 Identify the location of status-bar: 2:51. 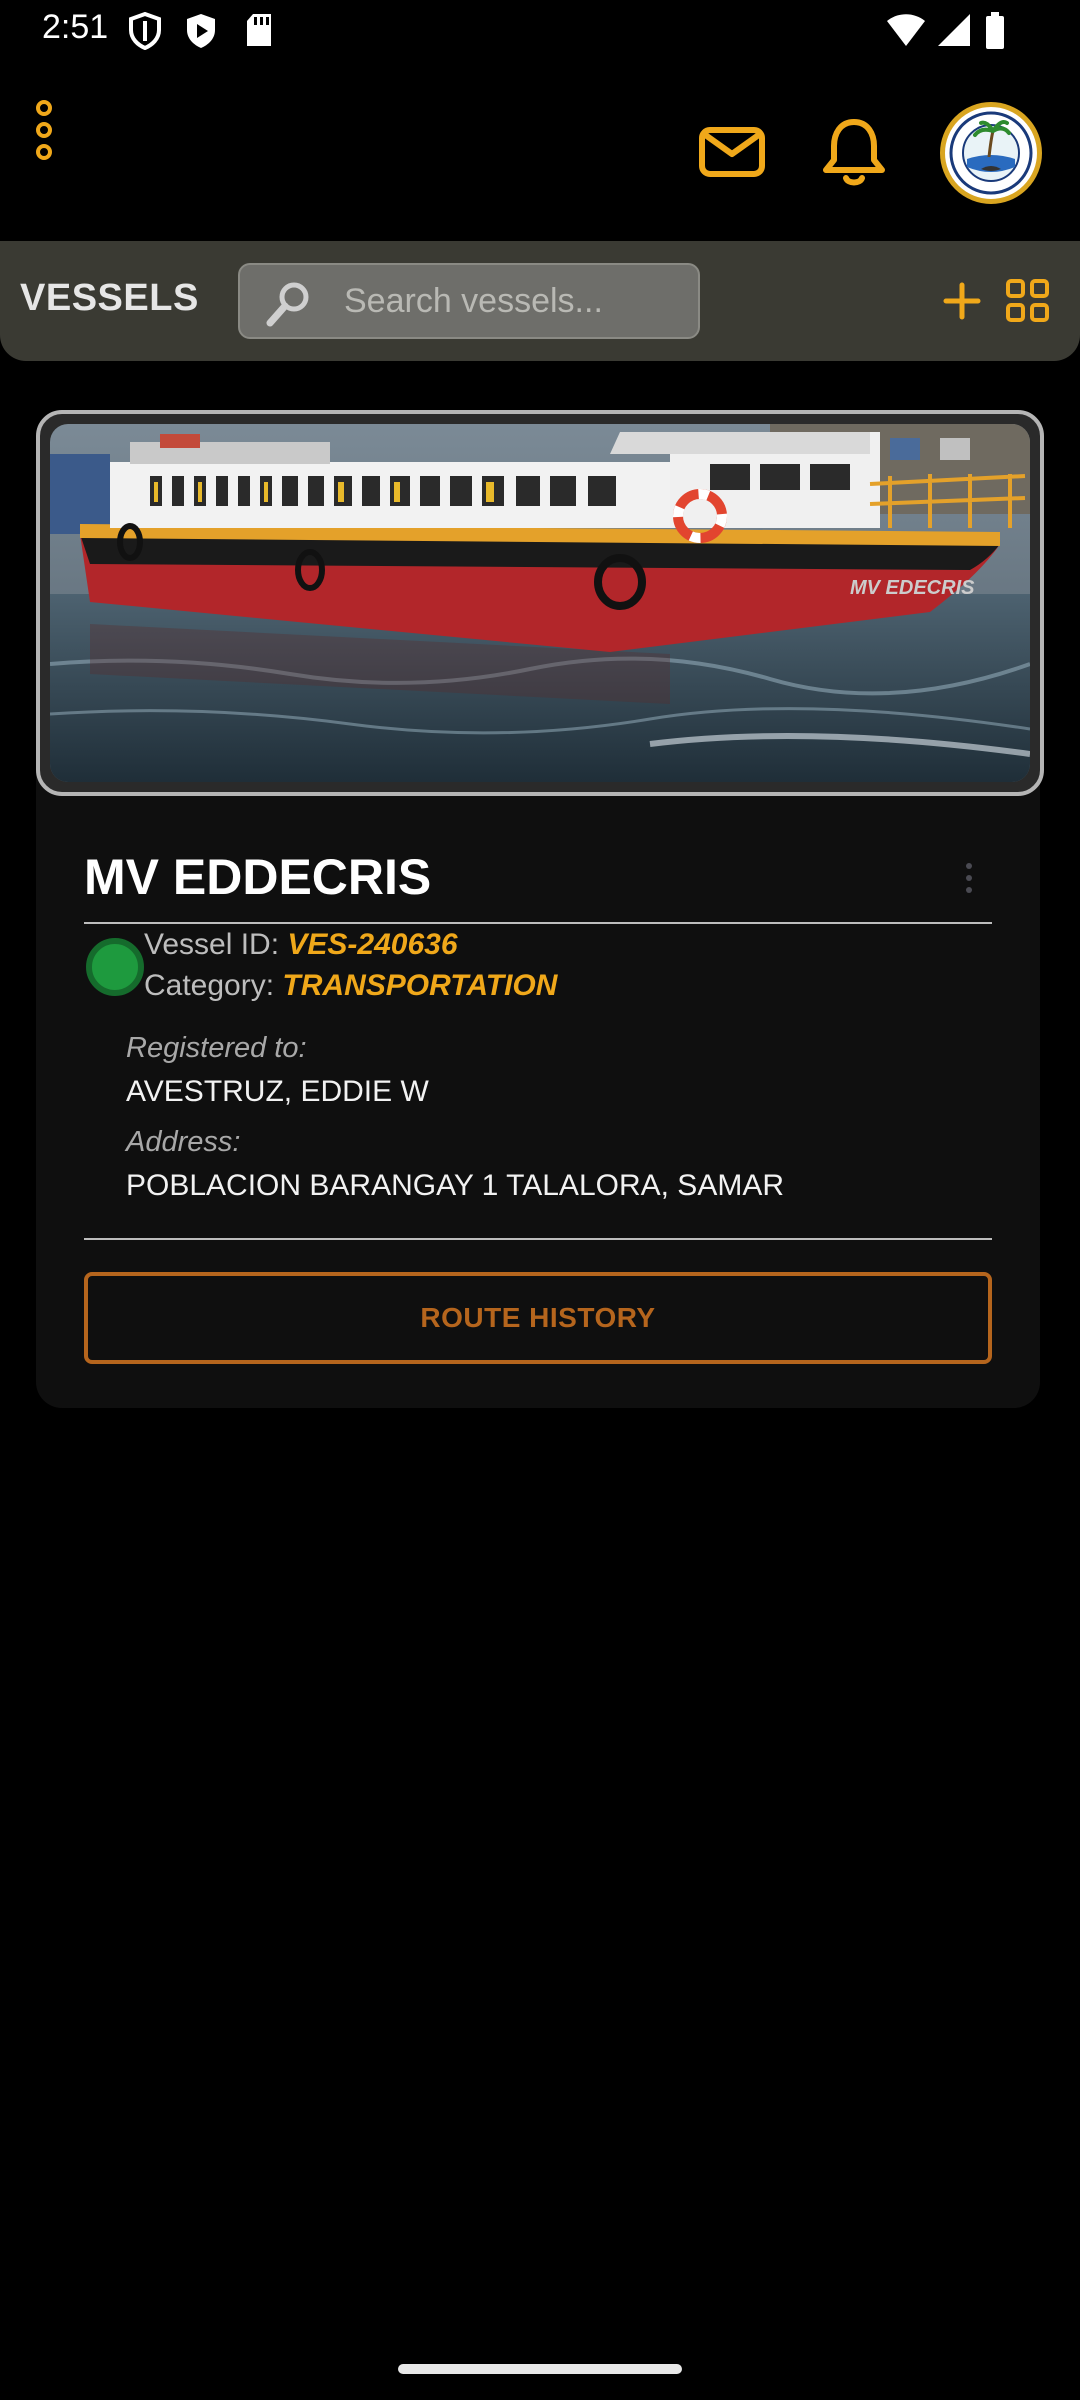
(540, 31).